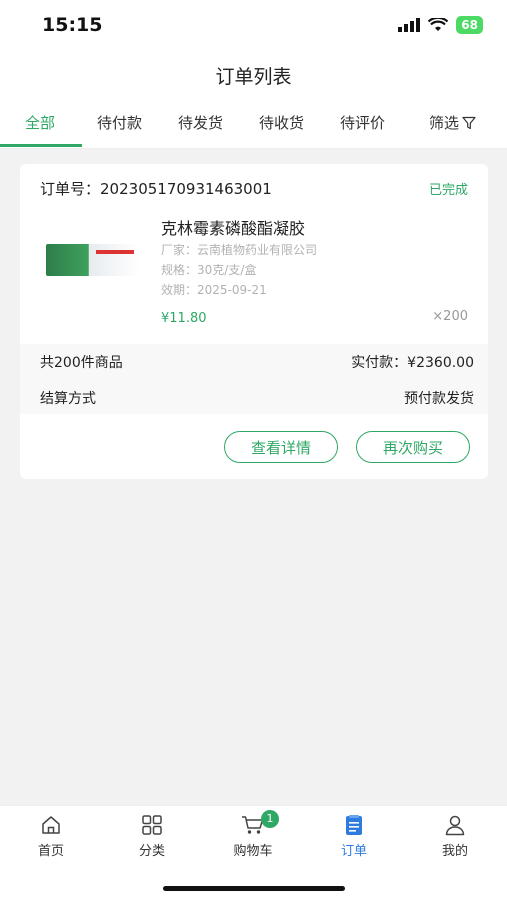 The width and height of the screenshot is (507, 901). Describe the element at coordinates (469, 122) in the screenshot. I see `filter-icon` at that location.